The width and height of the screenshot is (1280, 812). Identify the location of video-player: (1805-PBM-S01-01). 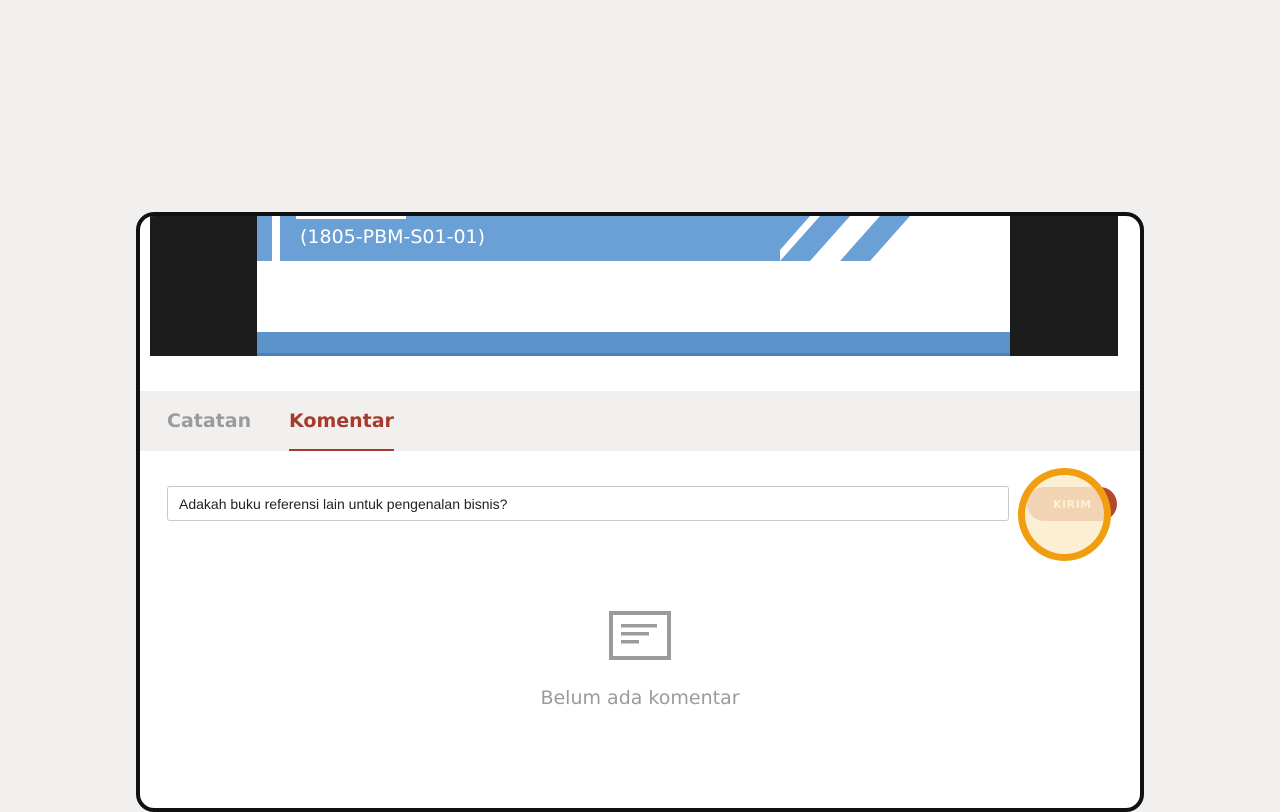
(634, 286).